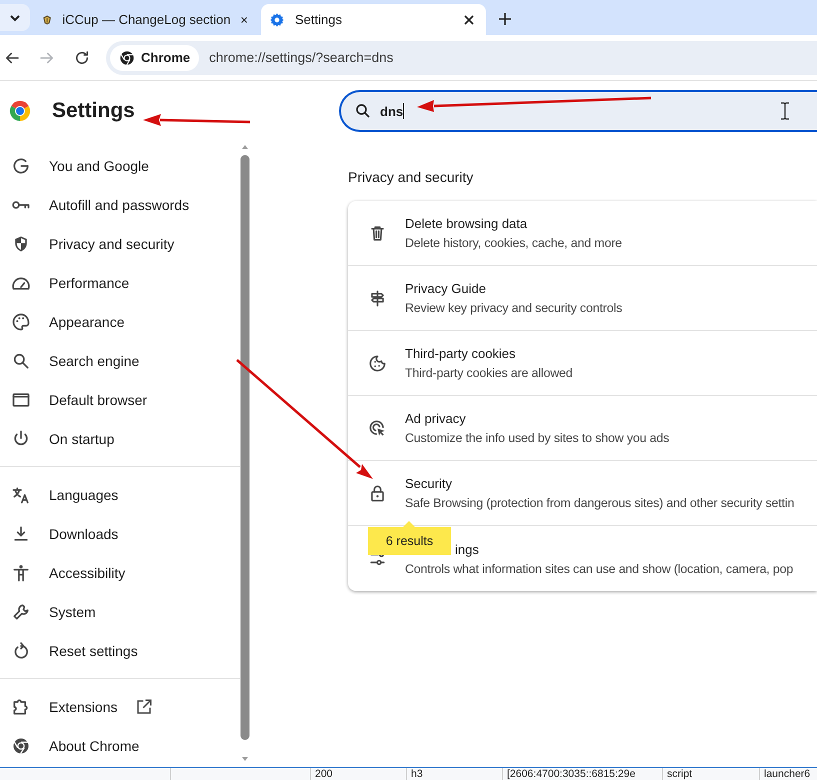 The width and height of the screenshot is (817, 780). I want to click on sidebar-item: Autofill and passwords, so click(120, 204).